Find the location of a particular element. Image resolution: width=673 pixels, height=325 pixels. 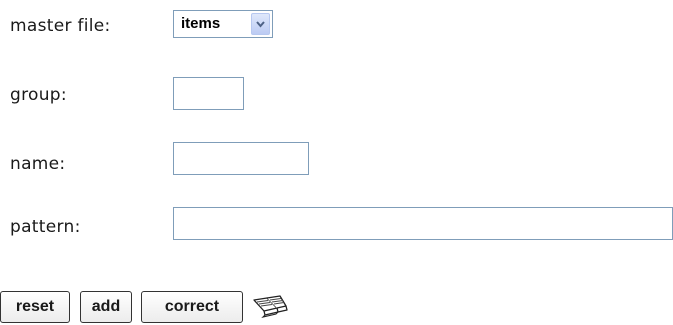

name-label: name: is located at coordinates (38, 164).